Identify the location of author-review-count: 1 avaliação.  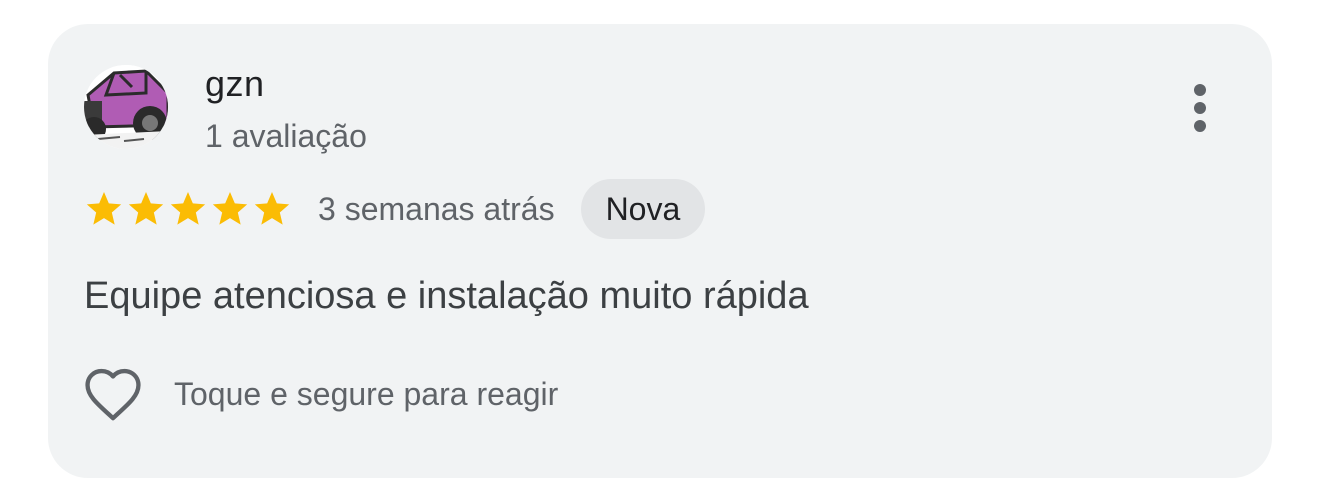
(286, 136).